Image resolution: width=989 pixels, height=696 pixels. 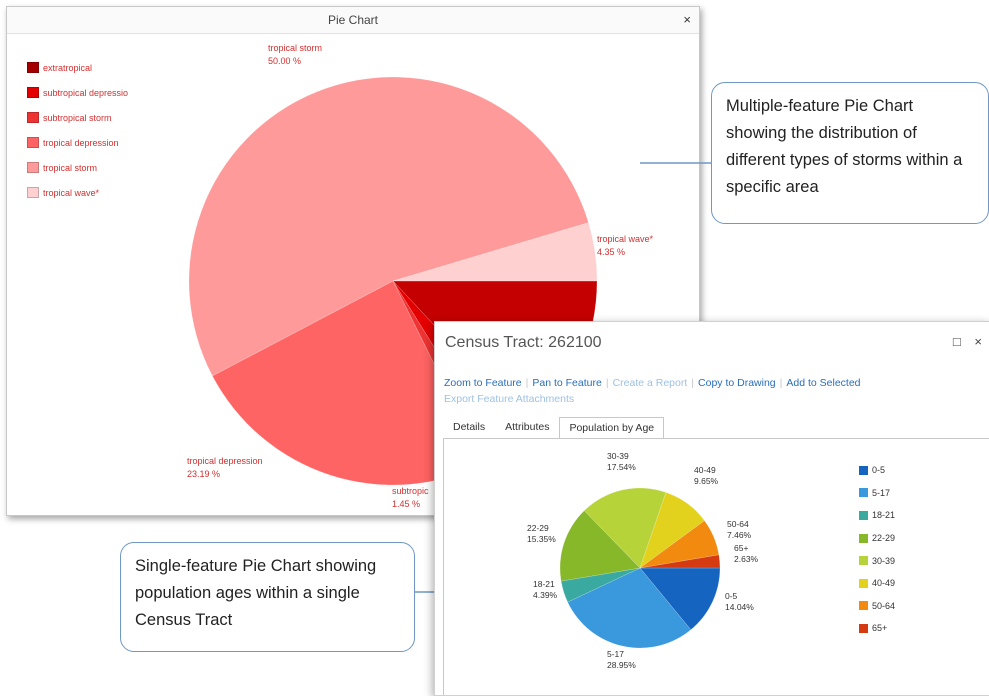 I want to click on add-to-selected-link: Add to Selected, so click(x=823, y=383).